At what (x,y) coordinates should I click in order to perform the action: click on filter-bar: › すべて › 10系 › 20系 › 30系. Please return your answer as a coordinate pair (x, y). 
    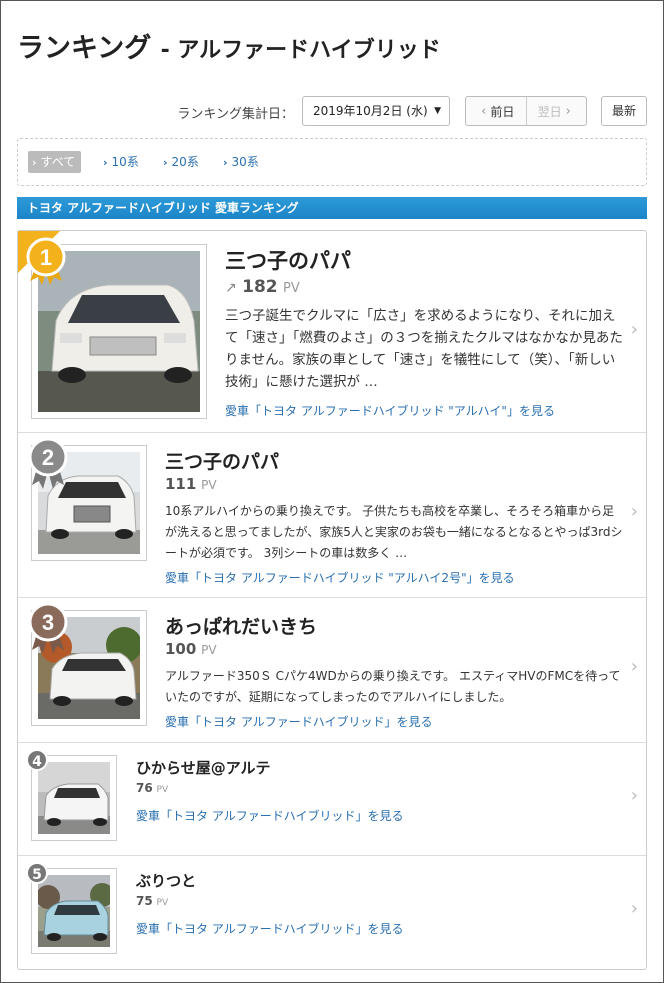
    Looking at the image, I should click on (332, 162).